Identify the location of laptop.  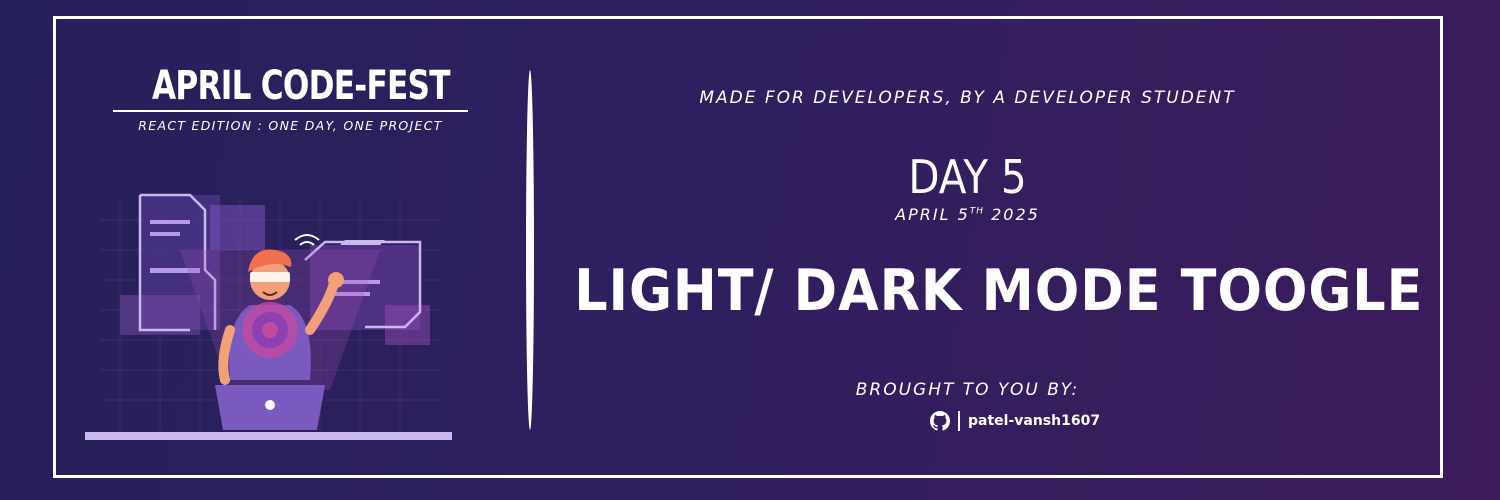
(270, 407).